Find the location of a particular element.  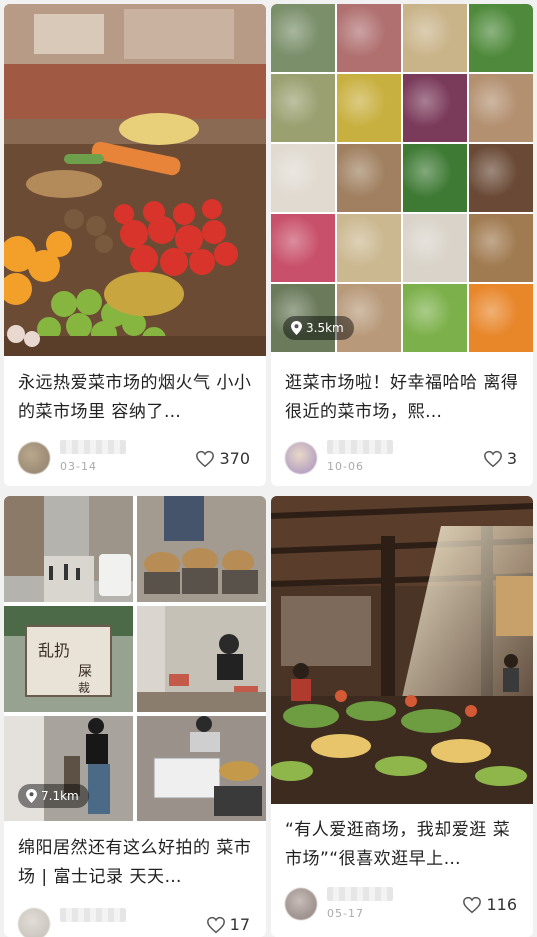

like-count: 116 is located at coordinates (489, 904).